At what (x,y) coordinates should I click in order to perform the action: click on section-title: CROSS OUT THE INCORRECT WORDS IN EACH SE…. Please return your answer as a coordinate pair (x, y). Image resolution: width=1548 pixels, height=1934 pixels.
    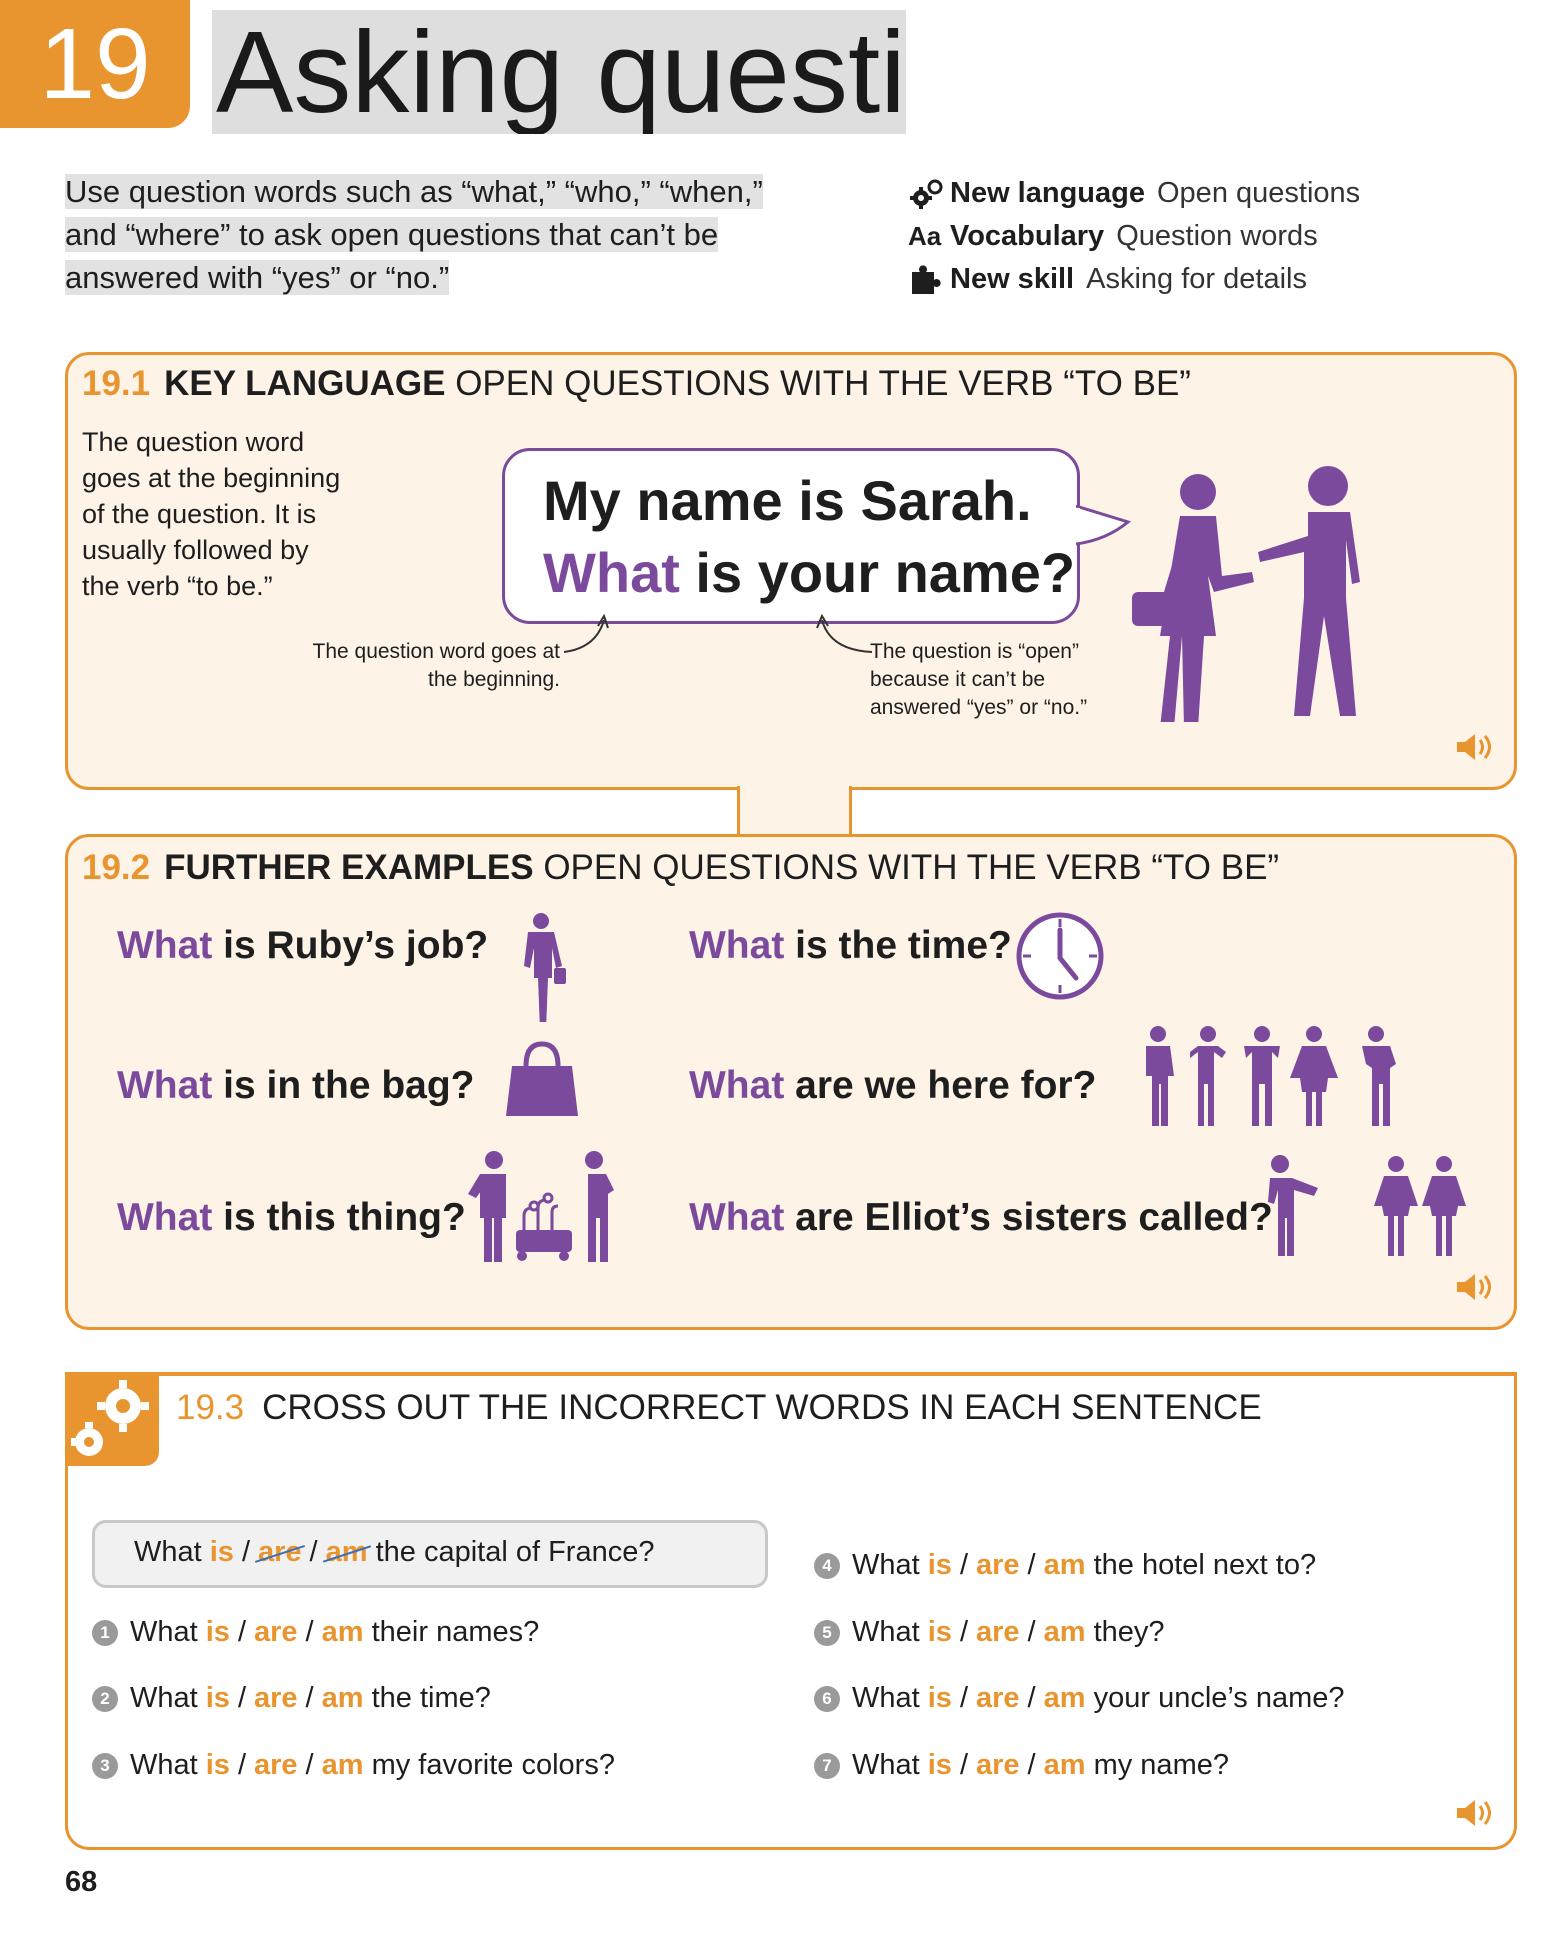
    Looking at the image, I should click on (762, 1407).